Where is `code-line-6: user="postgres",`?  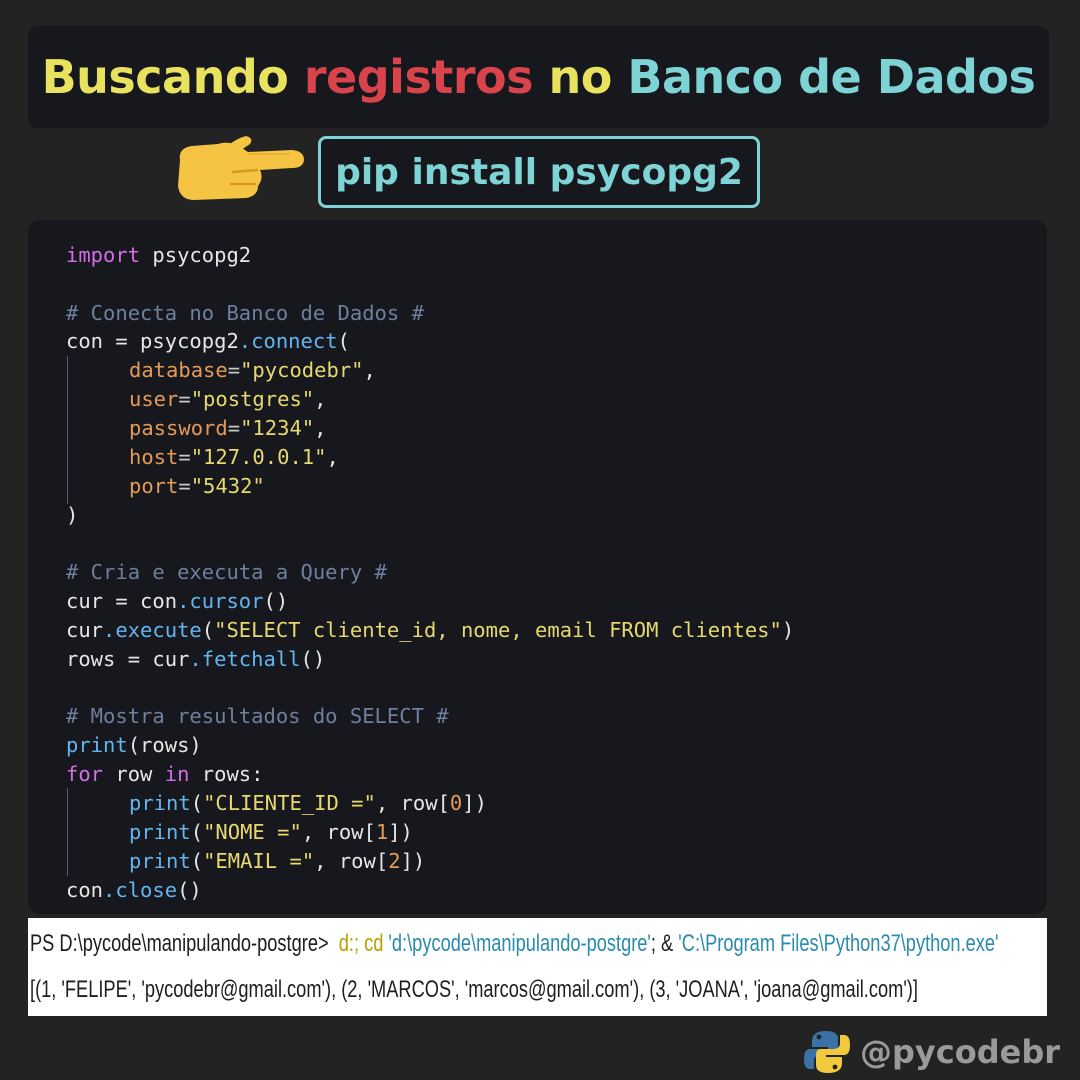 code-line-6: user="postgres", is located at coordinates (228, 399).